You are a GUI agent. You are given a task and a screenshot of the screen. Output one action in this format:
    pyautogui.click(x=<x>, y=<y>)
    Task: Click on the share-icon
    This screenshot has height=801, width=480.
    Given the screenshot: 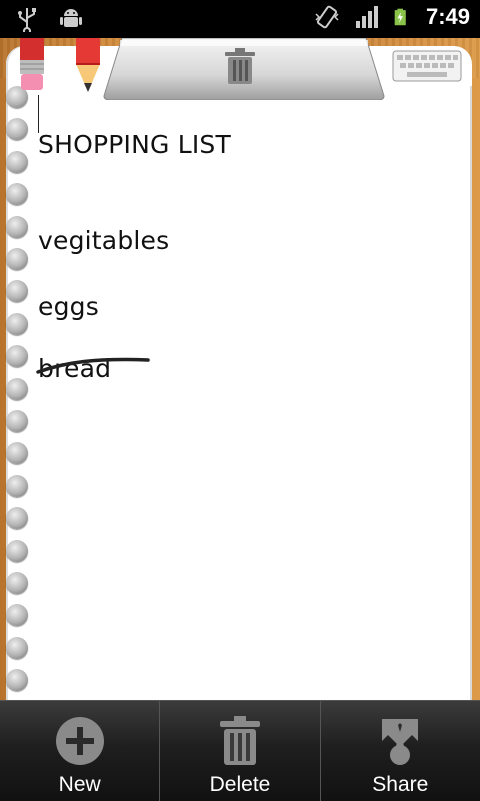 What is the action you would take?
    pyautogui.click(x=400, y=742)
    